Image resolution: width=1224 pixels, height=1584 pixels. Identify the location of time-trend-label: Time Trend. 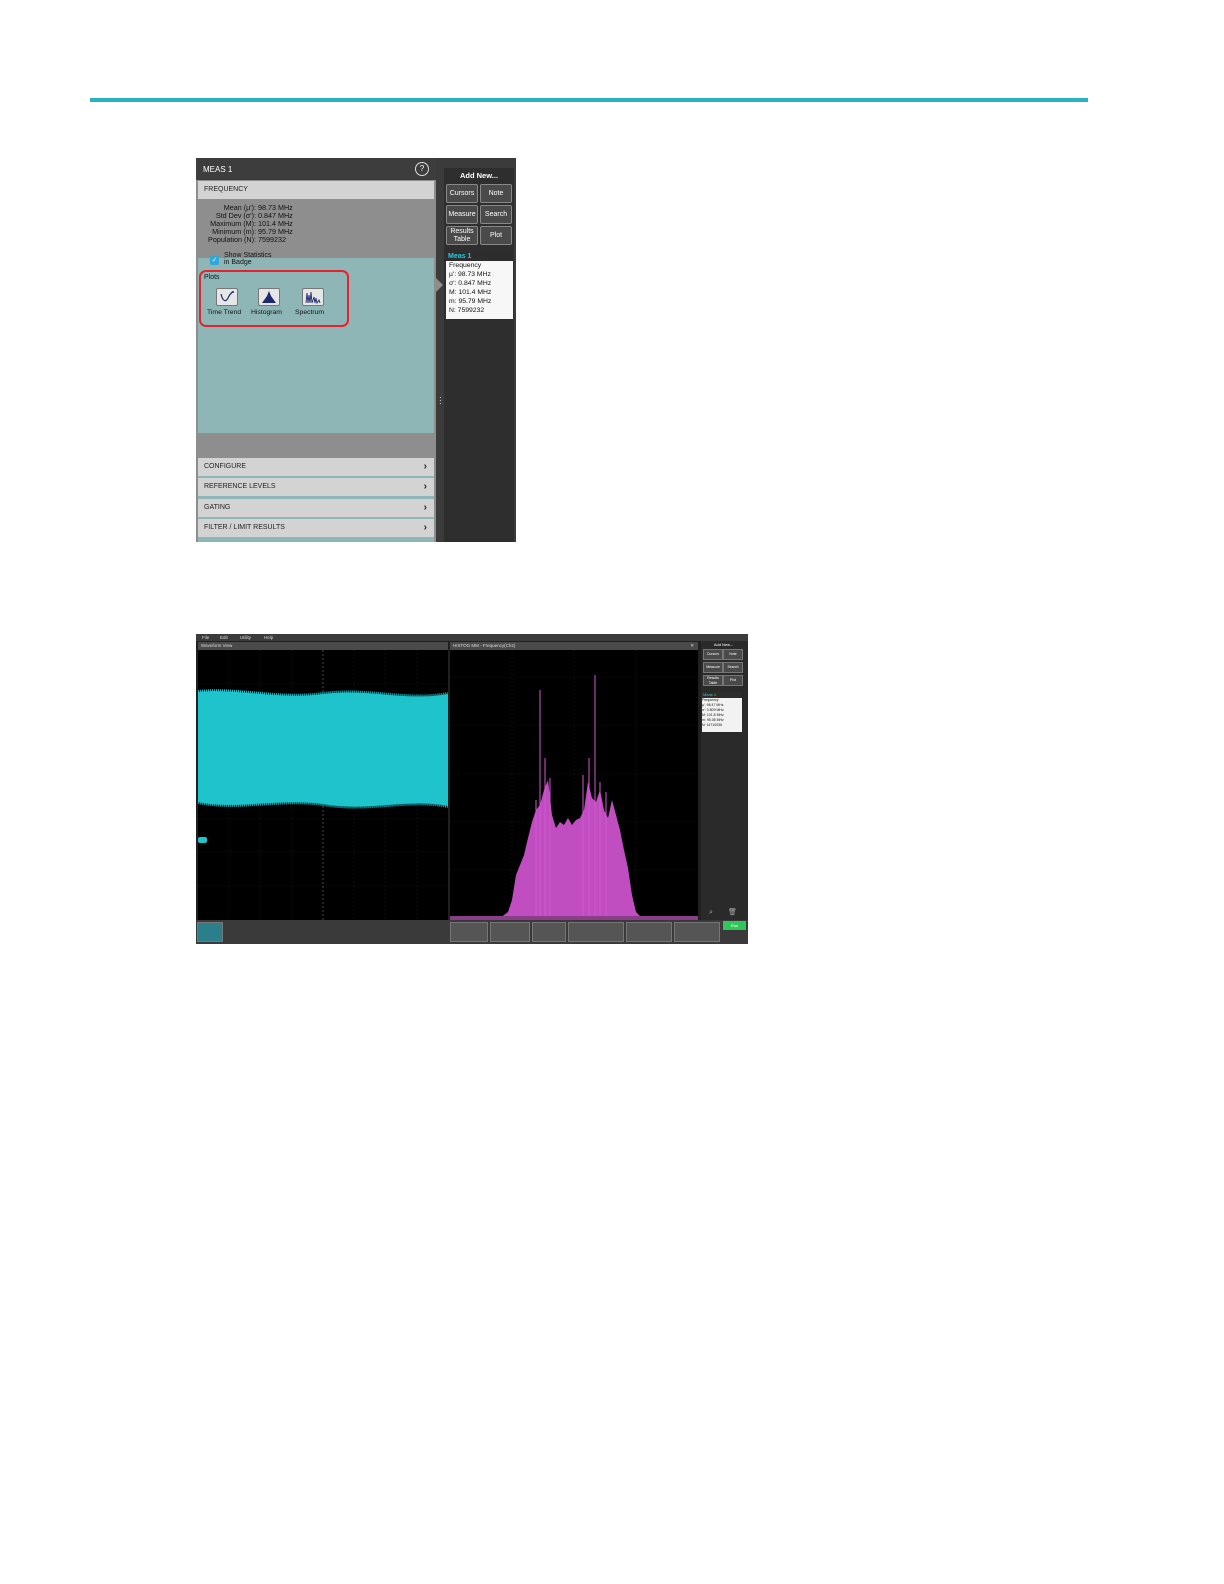
(224, 312).